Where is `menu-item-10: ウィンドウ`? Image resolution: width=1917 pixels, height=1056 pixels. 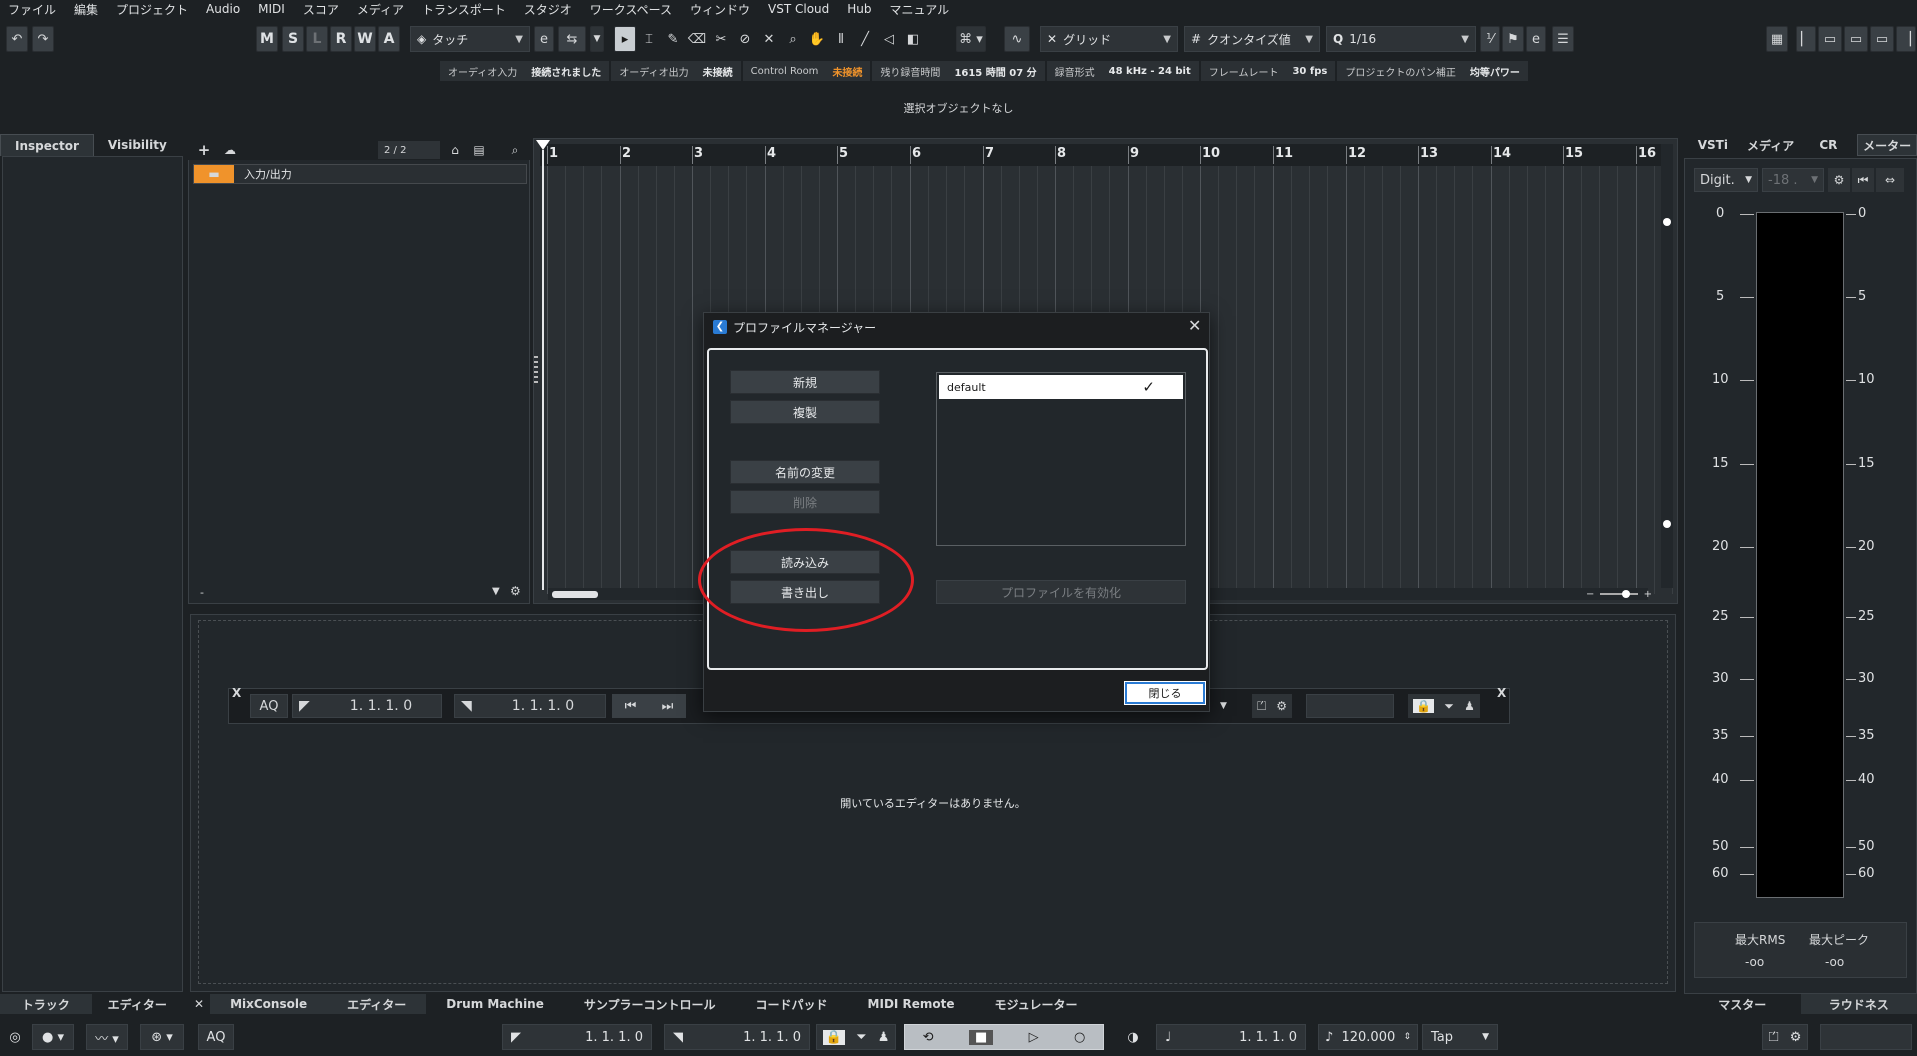 menu-item-10: ウィンドウ is located at coordinates (721, 9).